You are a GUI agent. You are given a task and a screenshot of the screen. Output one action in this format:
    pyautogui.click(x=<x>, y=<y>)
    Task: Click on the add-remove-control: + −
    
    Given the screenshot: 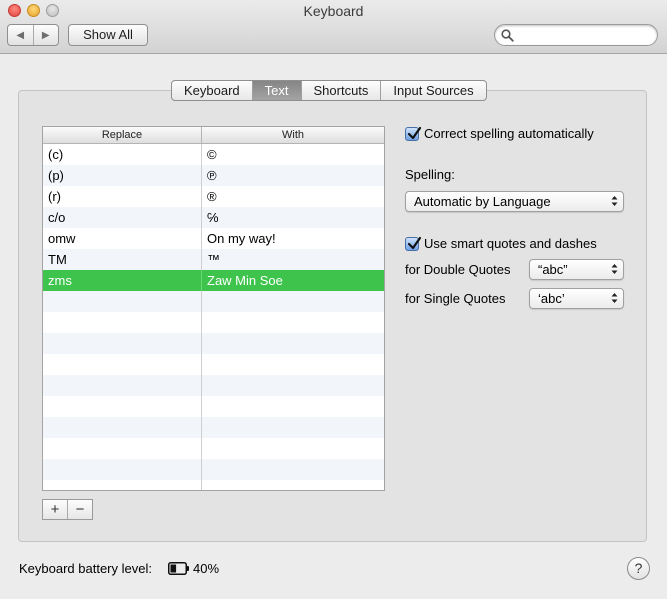 What is the action you would take?
    pyautogui.click(x=67, y=509)
    